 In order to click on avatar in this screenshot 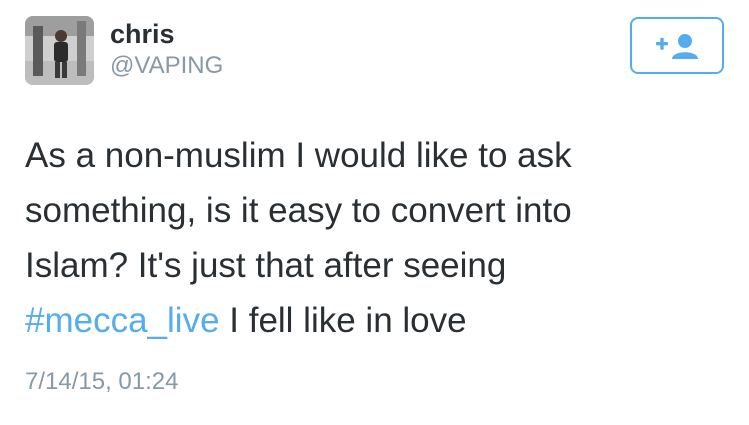, I will do `click(59, 50)`.